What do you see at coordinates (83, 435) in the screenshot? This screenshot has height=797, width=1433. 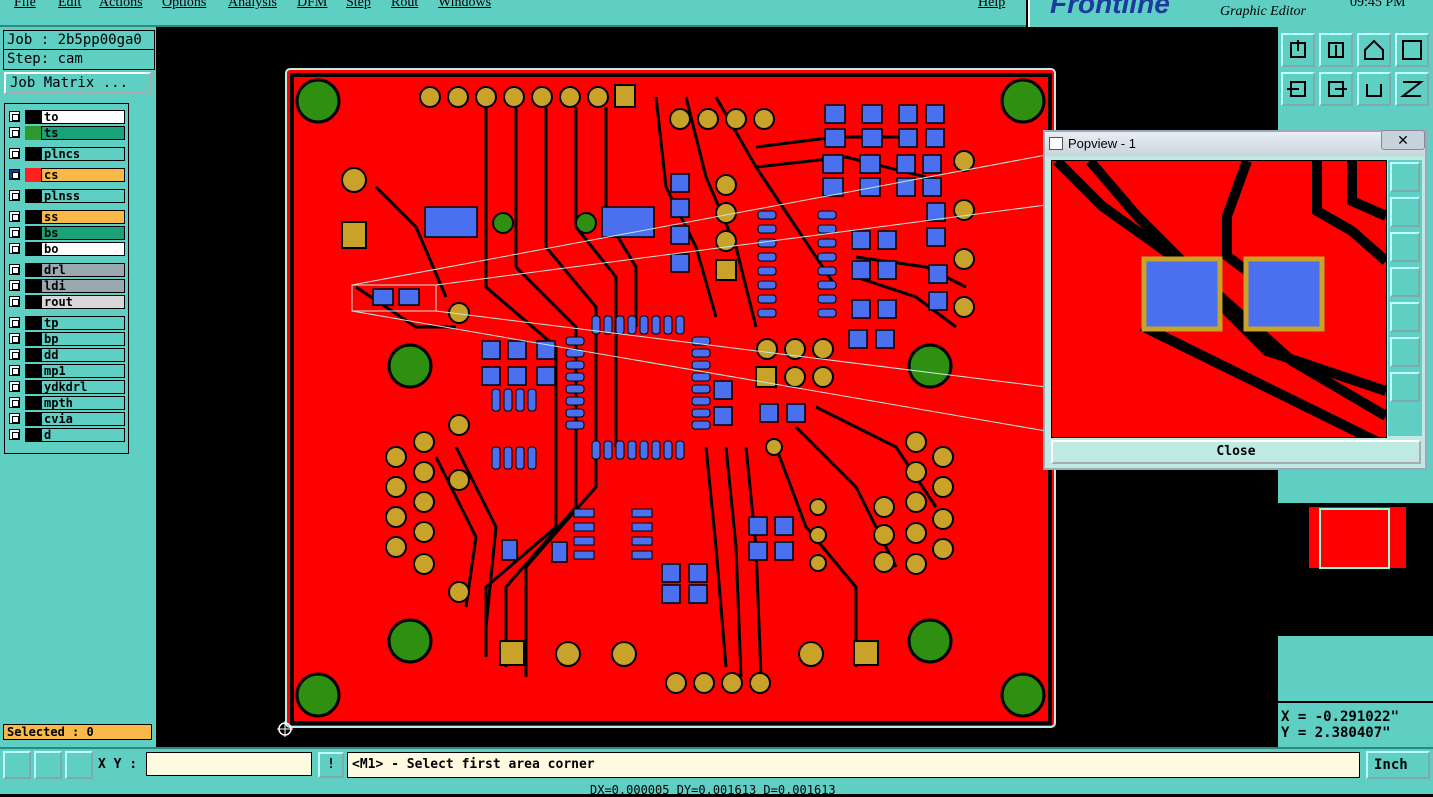 I see `layer-name: d` at bounding box center [83, 435].